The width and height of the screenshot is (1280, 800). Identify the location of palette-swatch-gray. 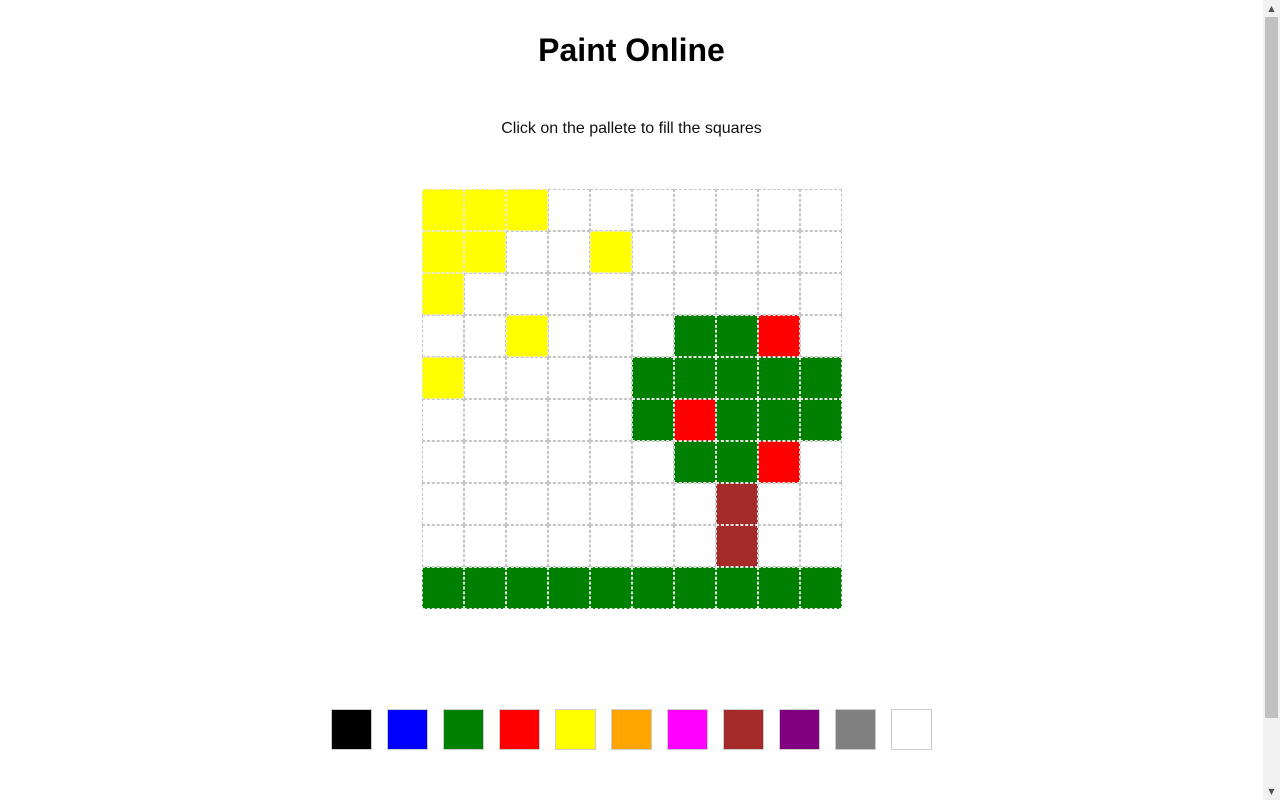
(855, 729).